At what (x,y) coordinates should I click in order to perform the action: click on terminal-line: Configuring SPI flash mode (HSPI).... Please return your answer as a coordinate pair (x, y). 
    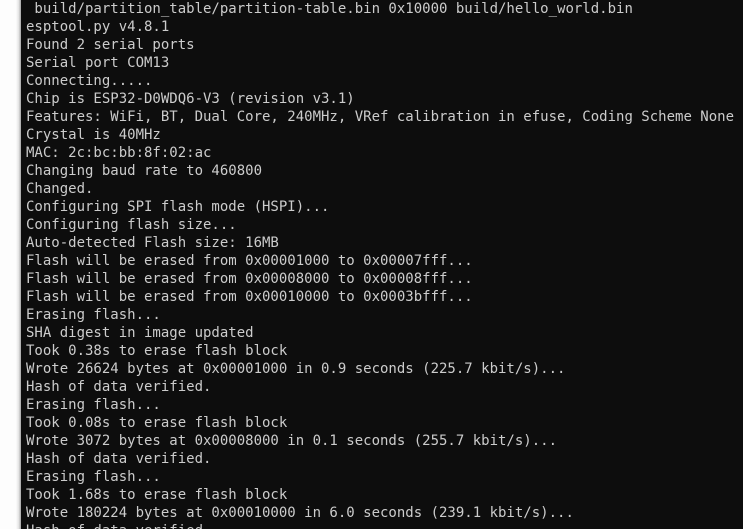
    Looking at the image, I should click on (178, 207).